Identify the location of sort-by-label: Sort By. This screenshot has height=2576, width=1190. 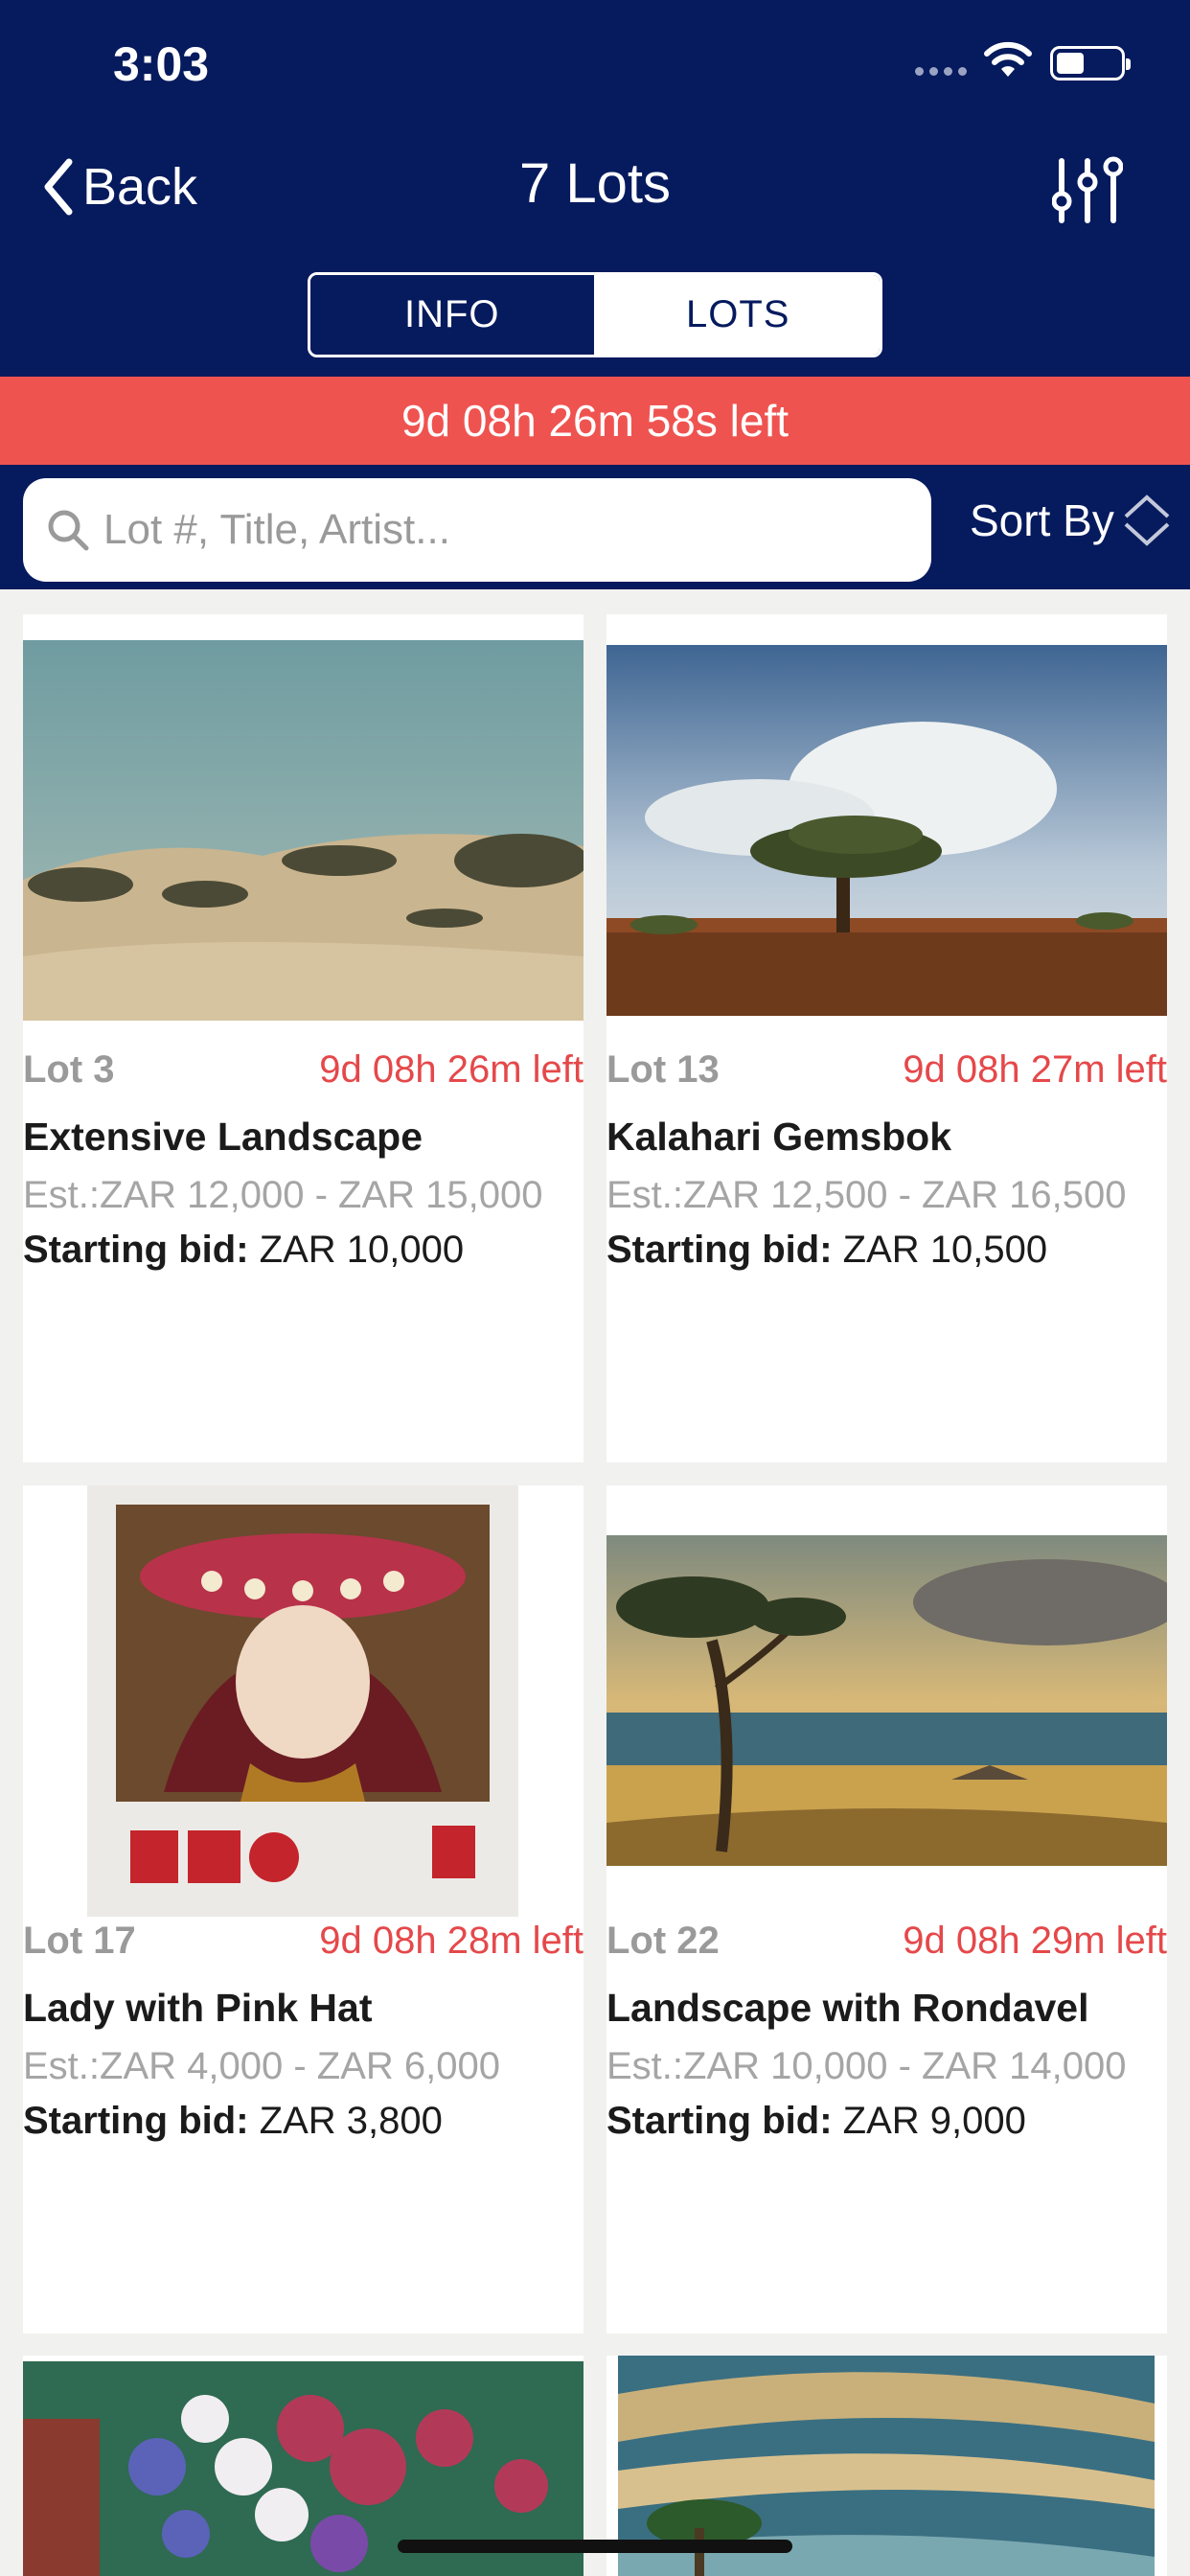
(1042, 520).